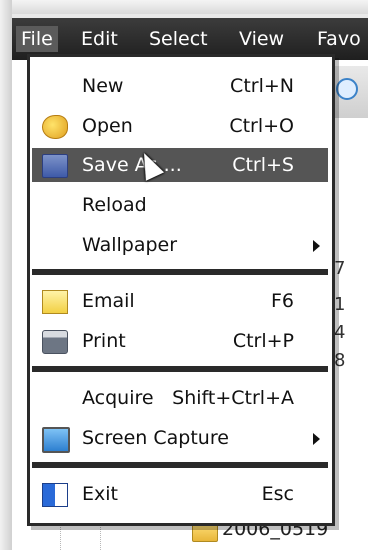 The image size is (368, 550). I want to click on menu-item-print: Print Ctrl+P, so click(180, 341).